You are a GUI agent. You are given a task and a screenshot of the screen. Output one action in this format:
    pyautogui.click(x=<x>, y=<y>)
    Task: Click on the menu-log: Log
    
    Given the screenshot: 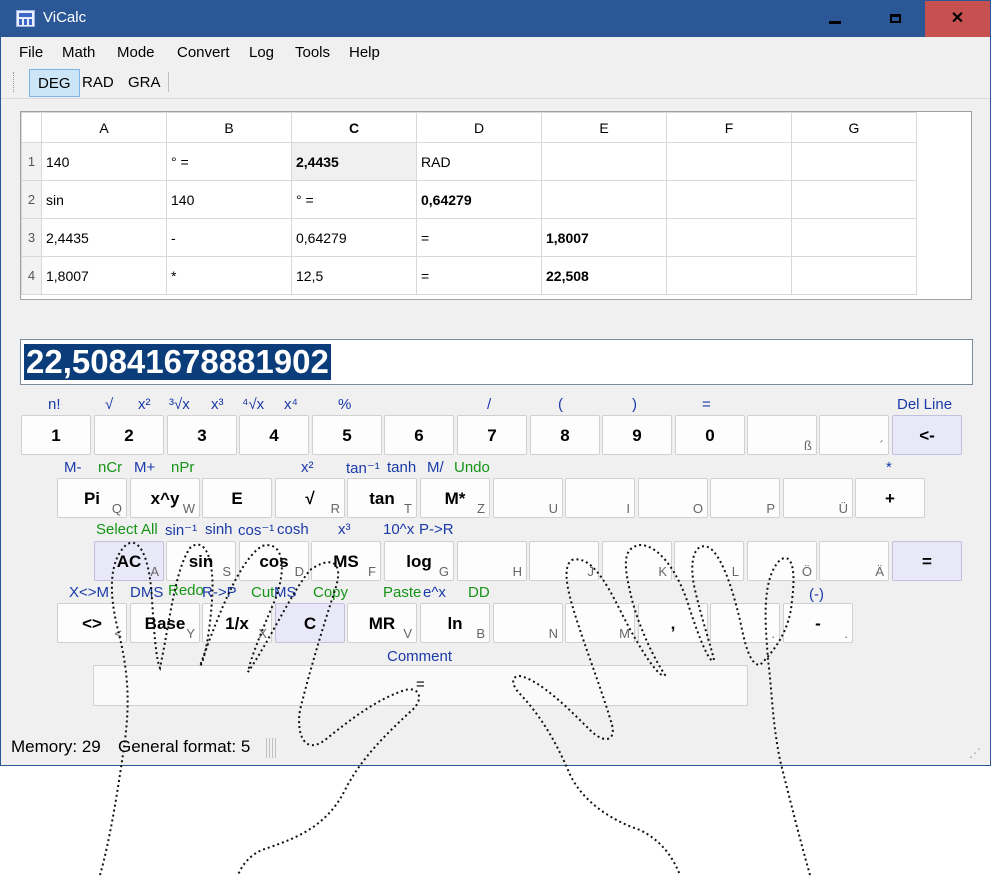 What is the action you would take?
    pyautogui.click(x=261, y=52)
    